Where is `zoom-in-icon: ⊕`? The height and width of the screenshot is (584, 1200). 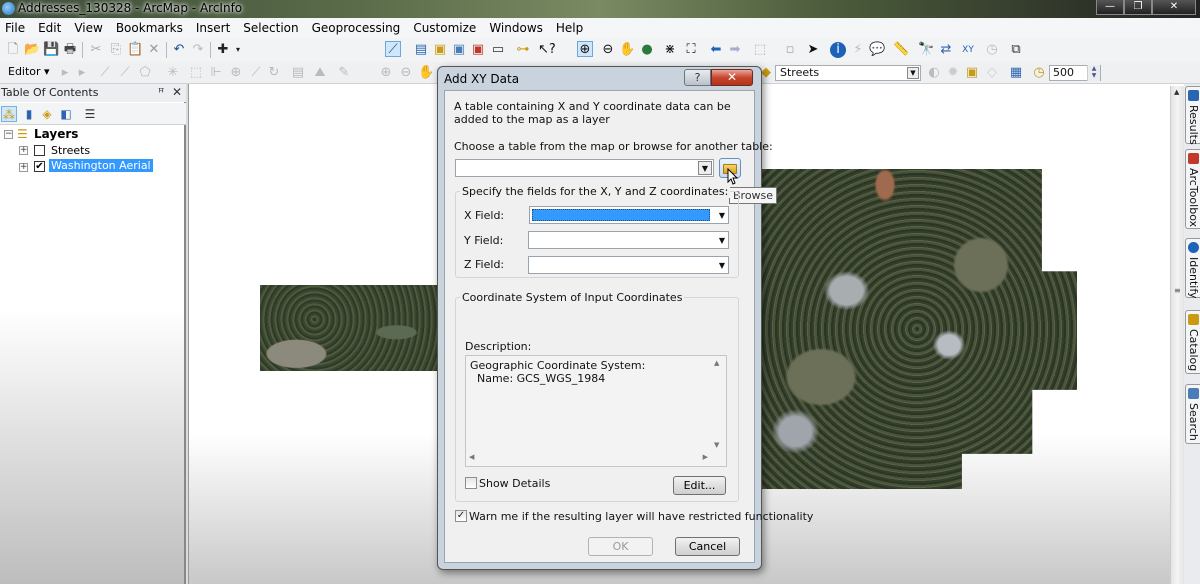
zoom-in-icon: ⊕ is located at coordinates (585, 49).